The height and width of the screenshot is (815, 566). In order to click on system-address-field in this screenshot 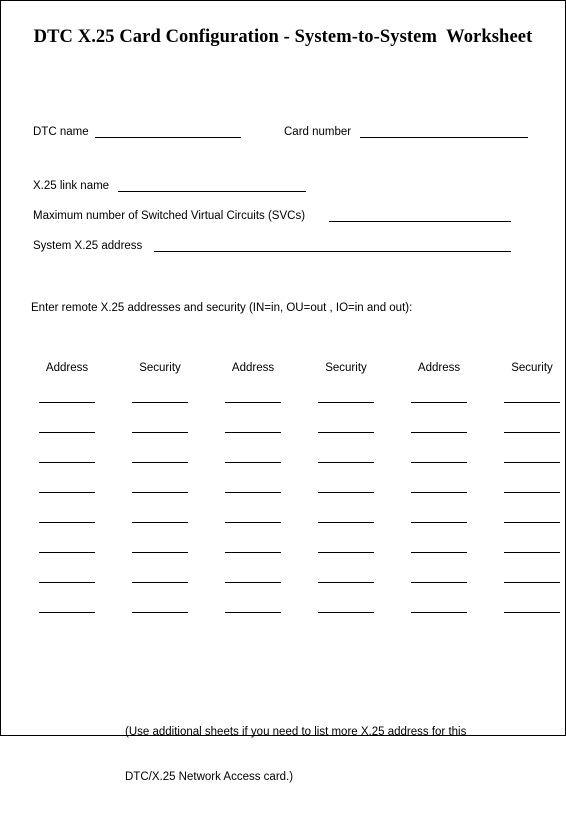, I will do `click(332, 251)`.